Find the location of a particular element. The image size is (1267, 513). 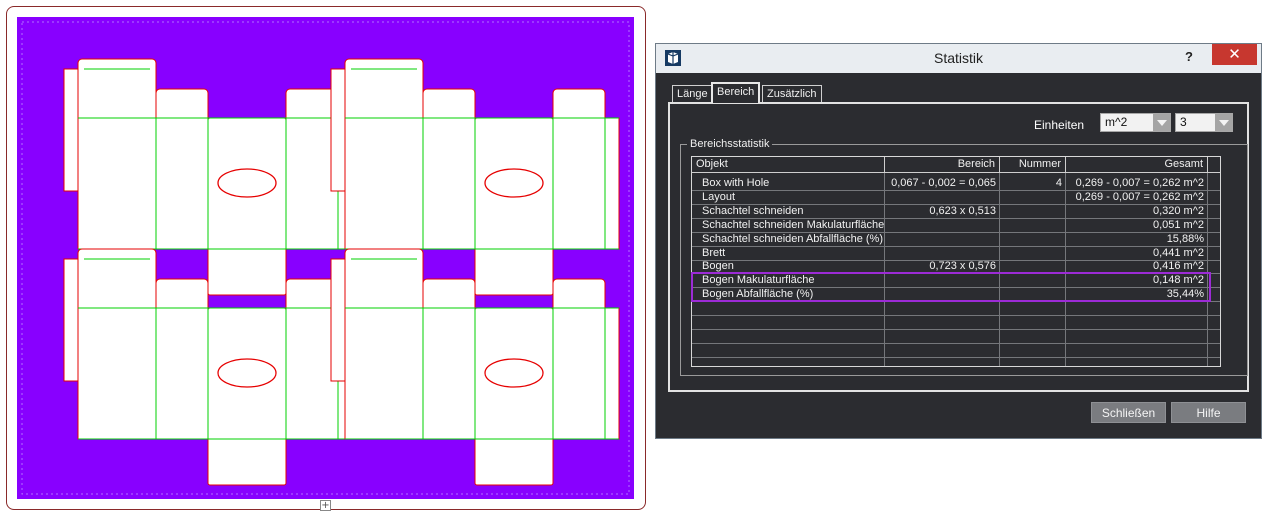

cell-objekt: Brett is located at coordinates (714, 252).